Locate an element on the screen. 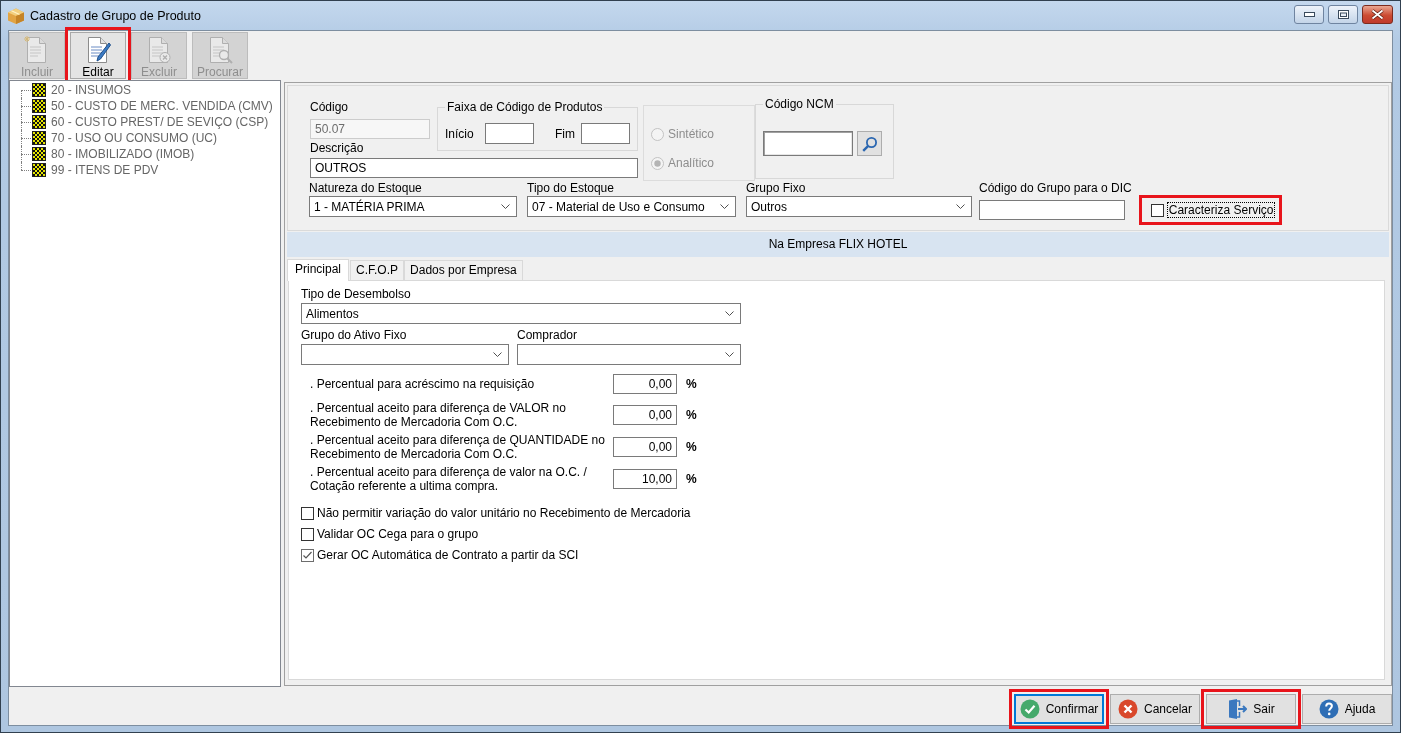 This screenshot has height=733, width=1401. minimize-icon is located at coordinates (1309, 14).